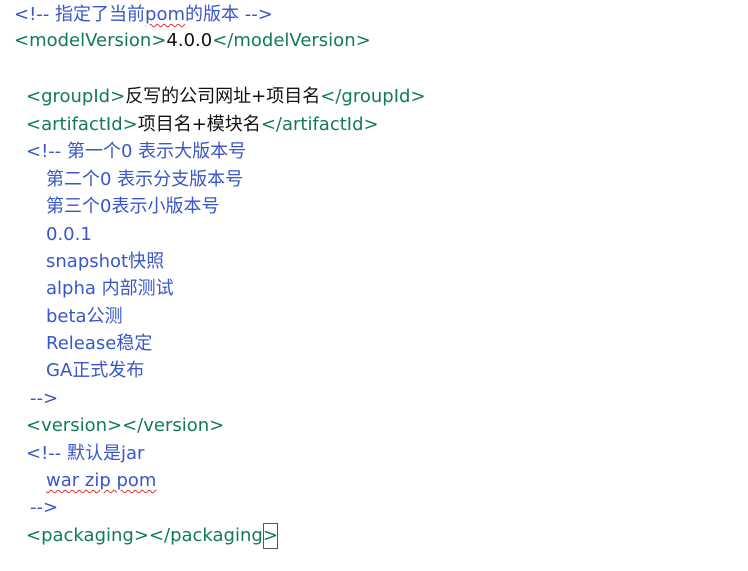  Describe the element at coordinates (90, 40) in the screenshot. I see `model-version-open-tag: <modelVersion>` at that location.